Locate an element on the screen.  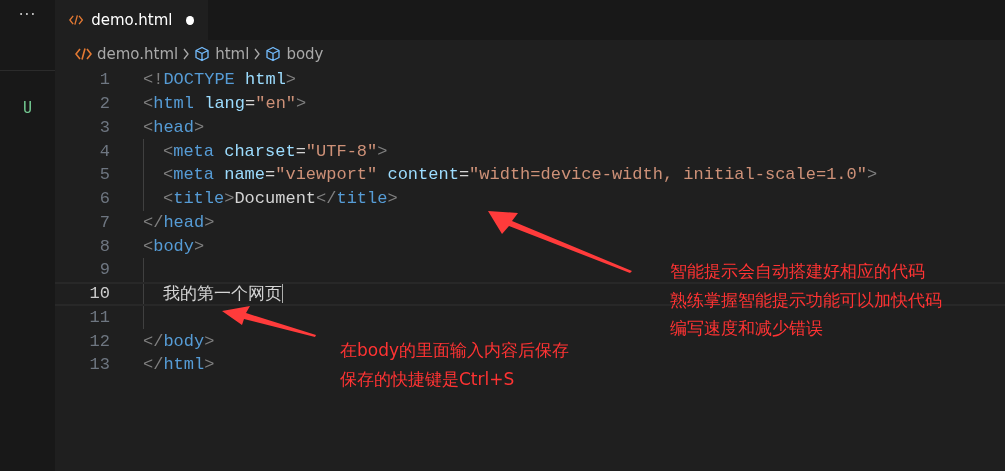
code-text: <title>Document</title> is located at coordinates (280, 199).